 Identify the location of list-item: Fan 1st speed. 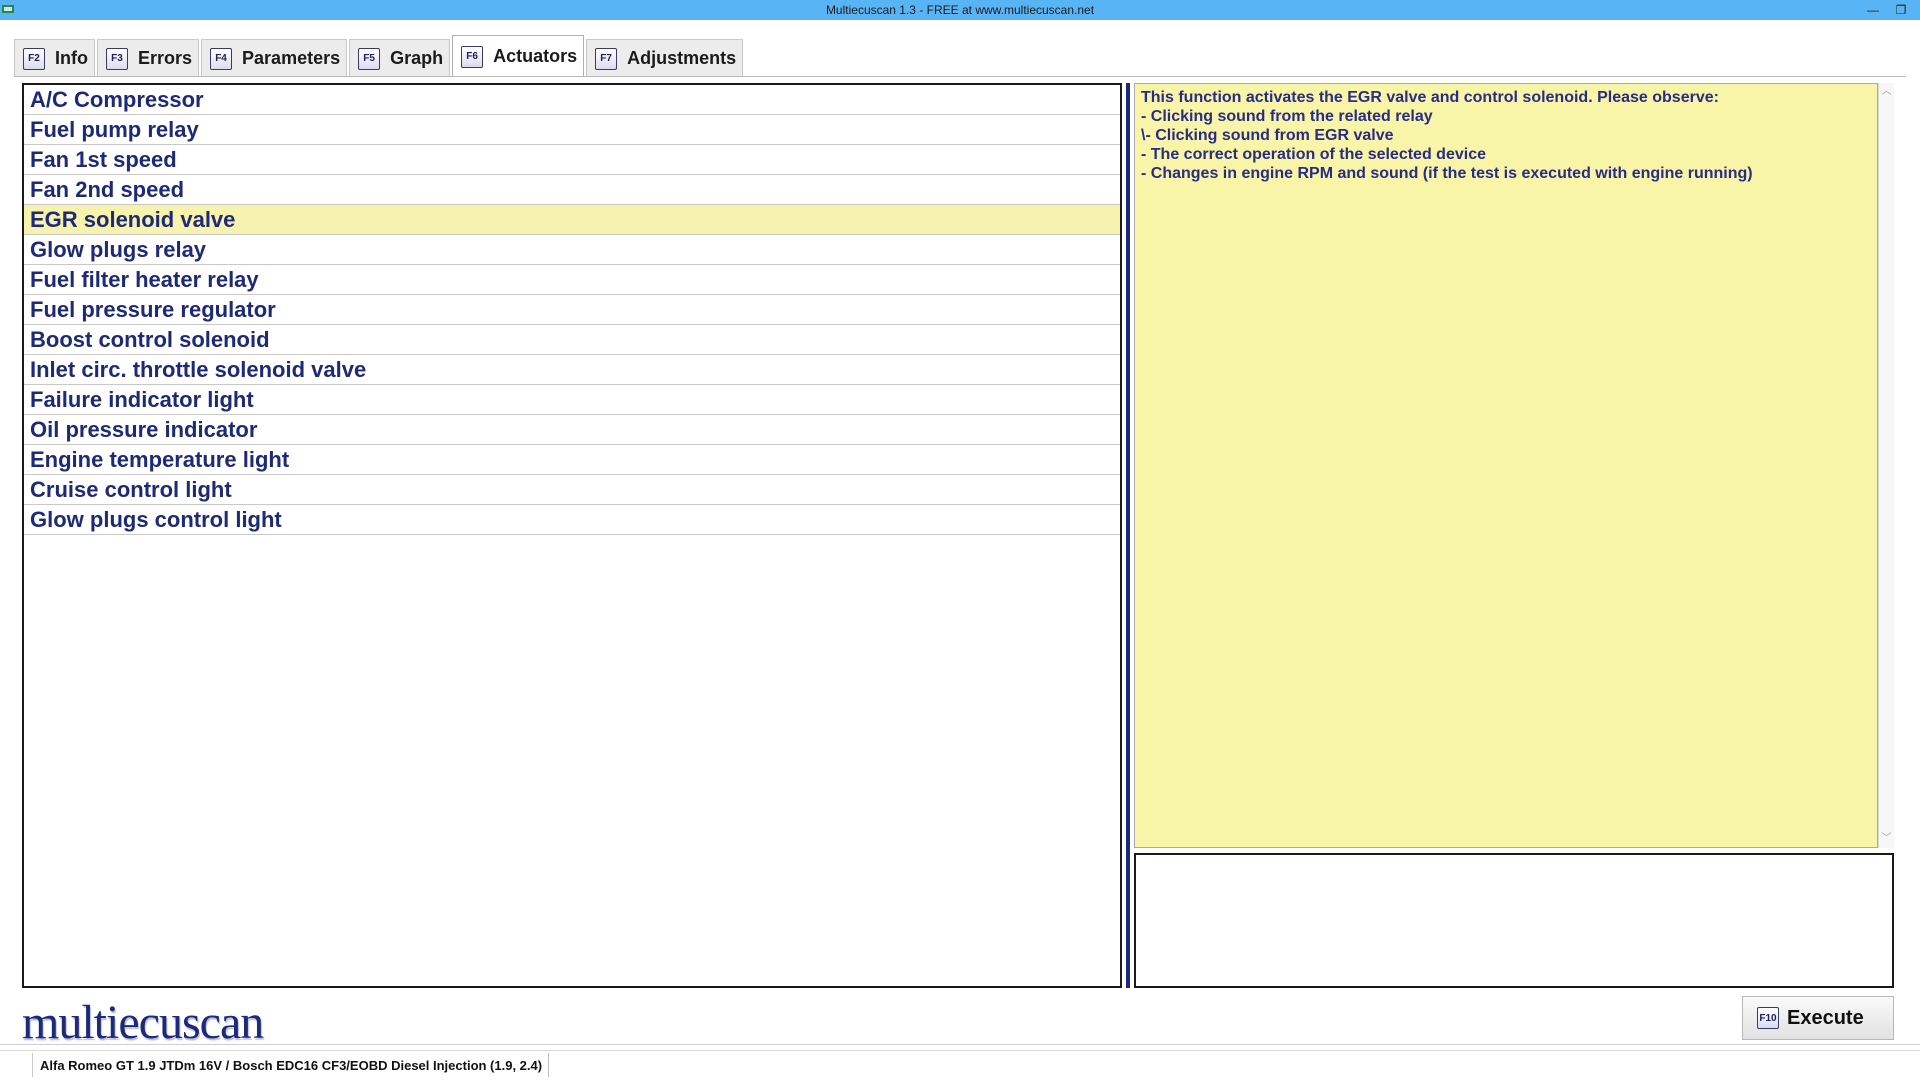
(572, 160).